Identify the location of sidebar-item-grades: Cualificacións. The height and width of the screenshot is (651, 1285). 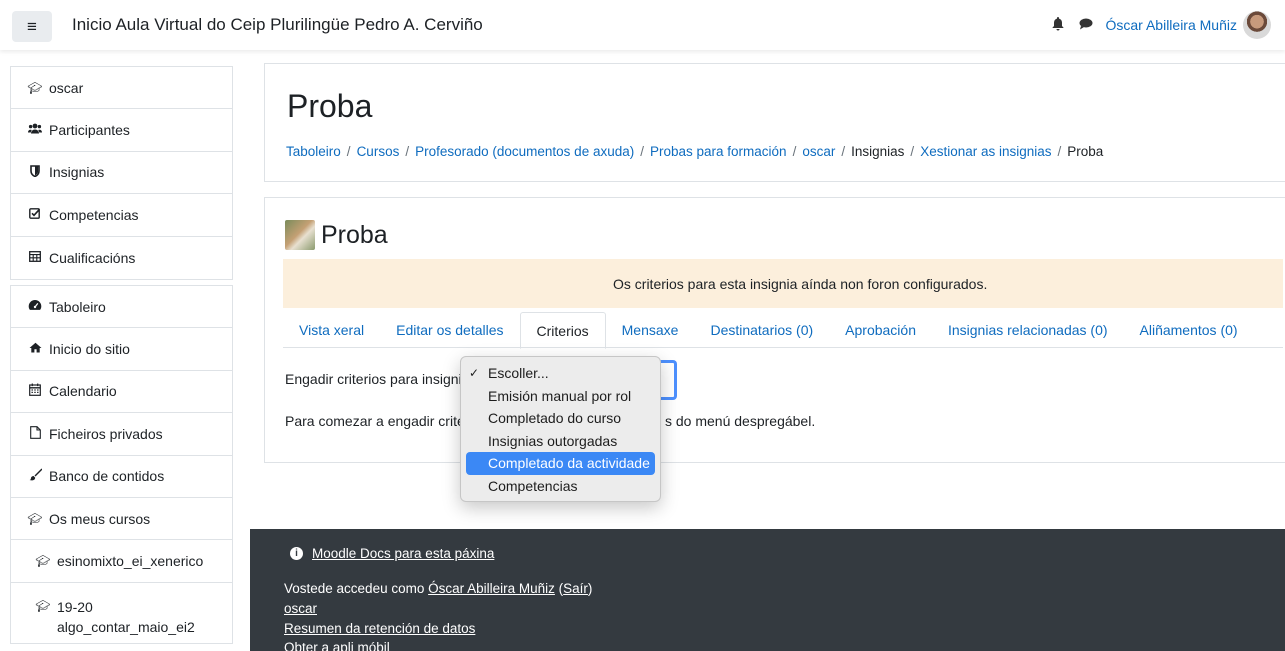
(121, 258).